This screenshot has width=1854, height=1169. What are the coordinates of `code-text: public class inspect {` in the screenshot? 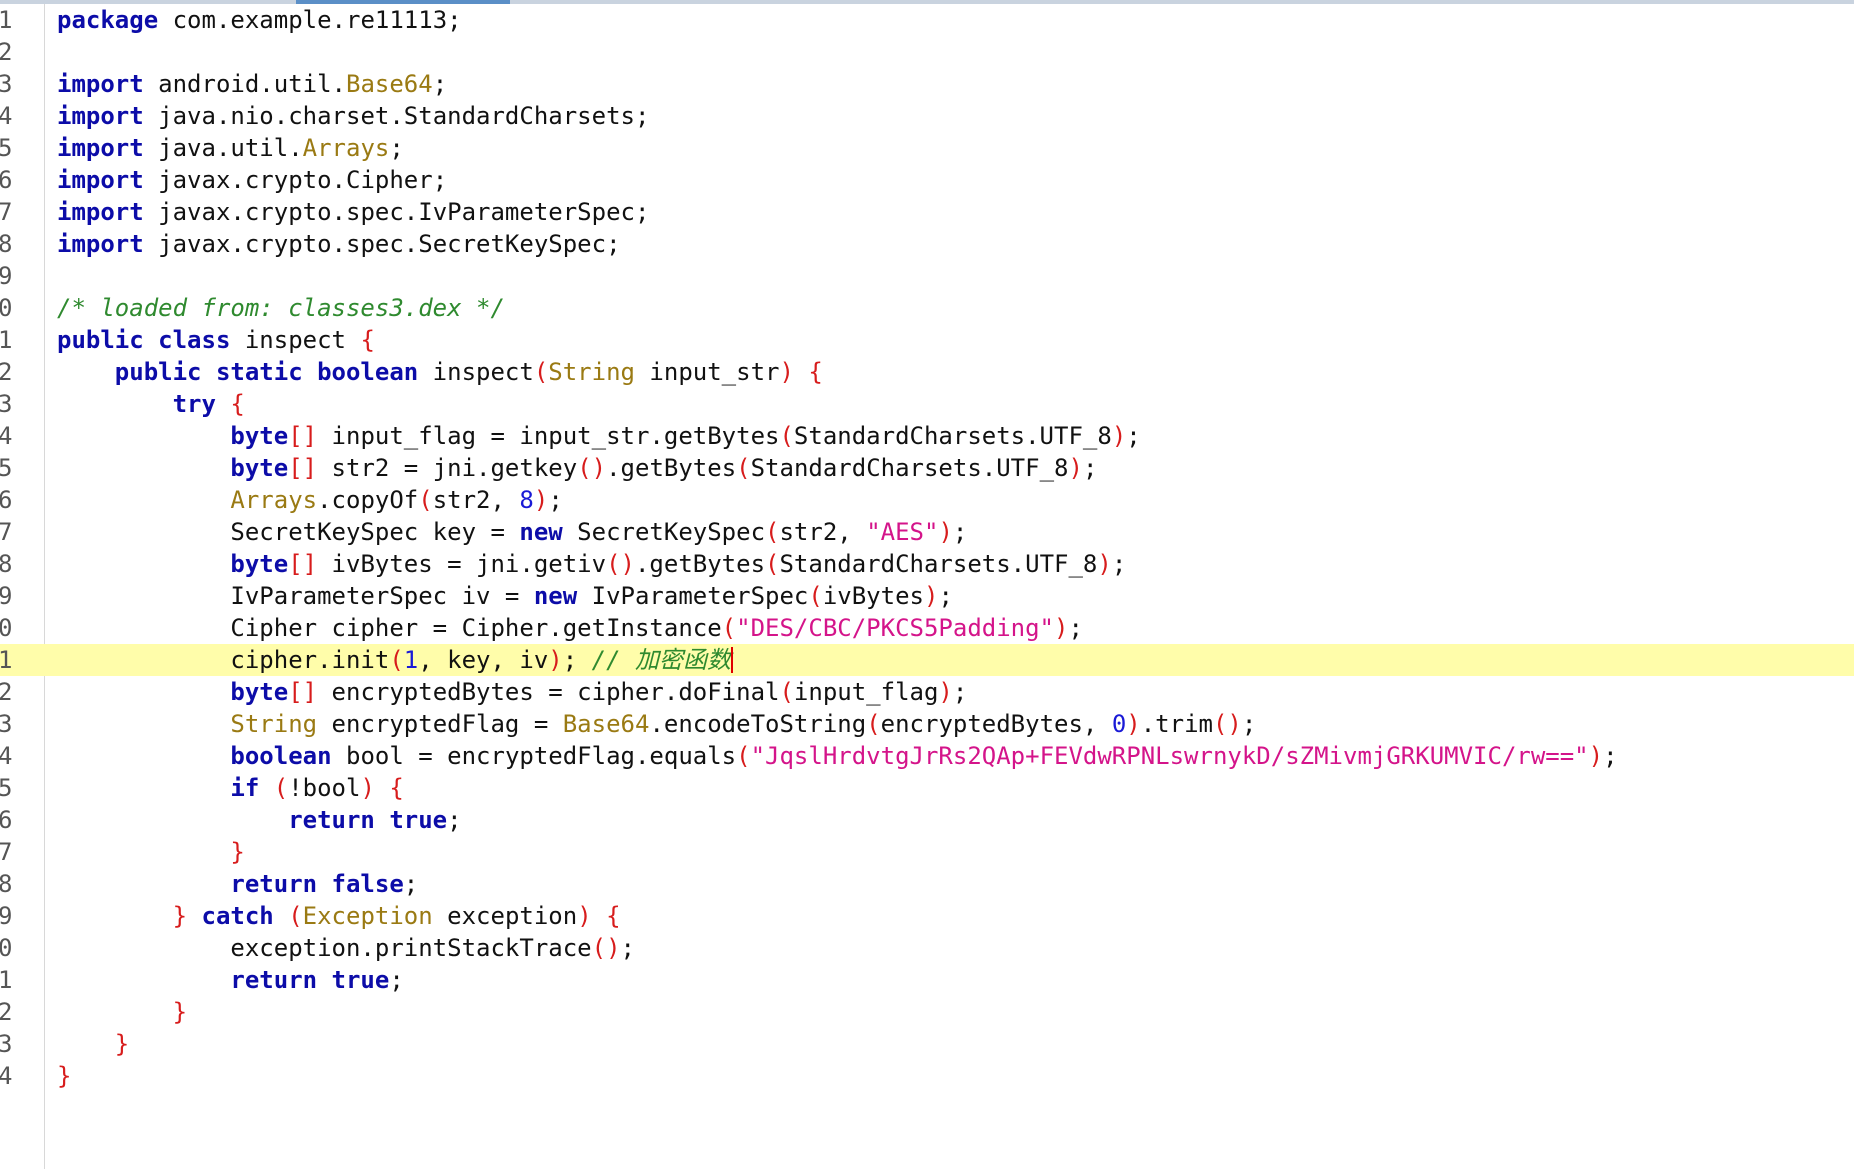 It's located at (216, 340).